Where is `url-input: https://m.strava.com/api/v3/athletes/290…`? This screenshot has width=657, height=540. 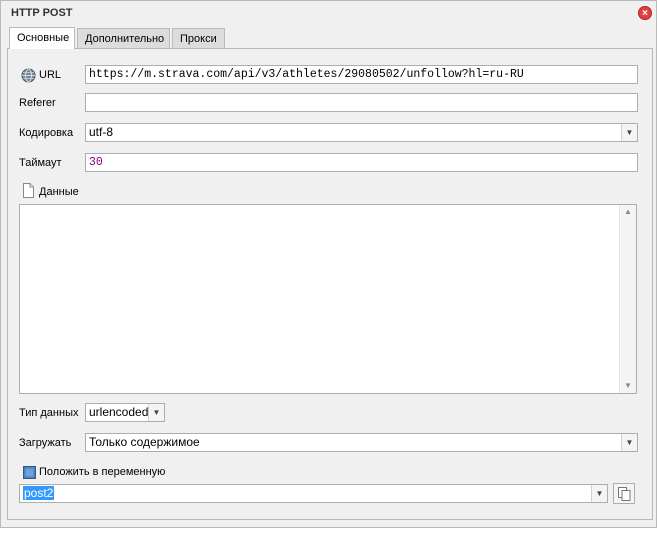
url-input: https://m.strava.com/api/v3/athletes/290… is located at coordinates (361, 74).